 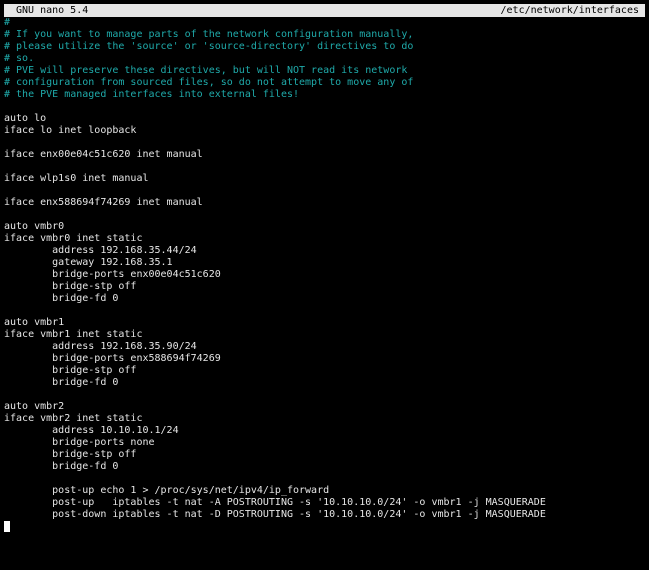 What do you see at coordinates (324, 558) in the screenshot?
I see `status-bar` at bounding box center [324, 558].